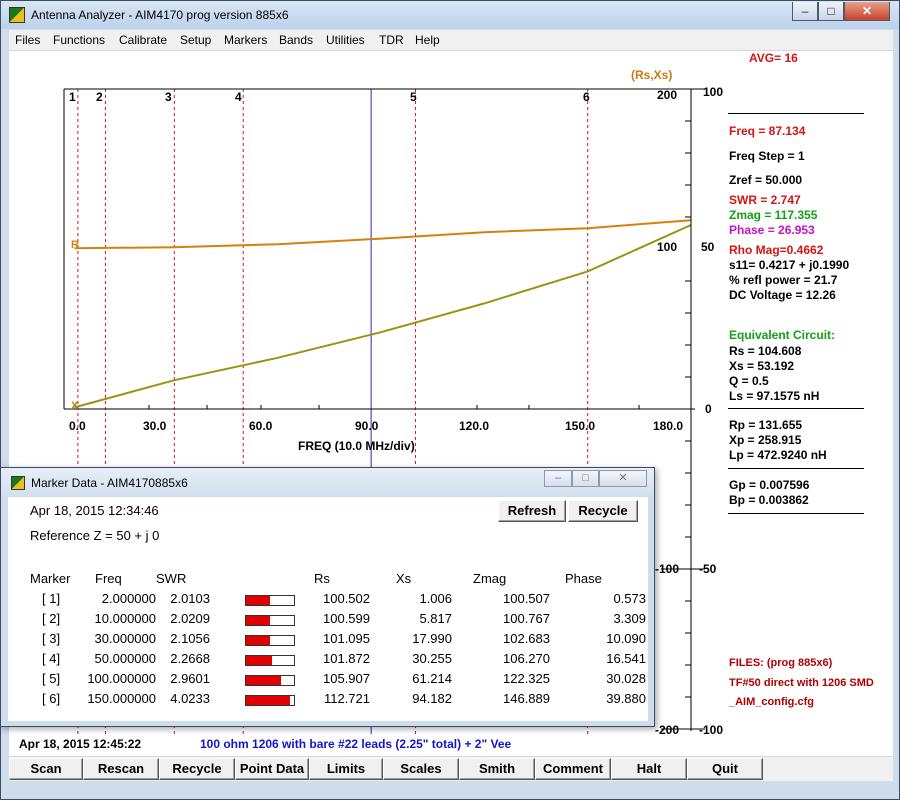 The image size is (900, 800). Describe the element at coordinates (346, 769) in the screenshot. I see `limits-button: Limits` at that location.